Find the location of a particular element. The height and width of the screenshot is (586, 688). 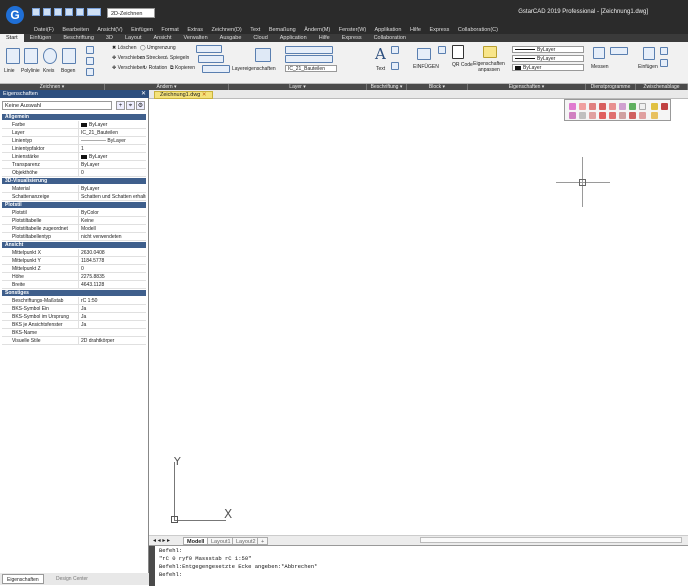

measure-label: Messen is located at coordinates (600, 67).